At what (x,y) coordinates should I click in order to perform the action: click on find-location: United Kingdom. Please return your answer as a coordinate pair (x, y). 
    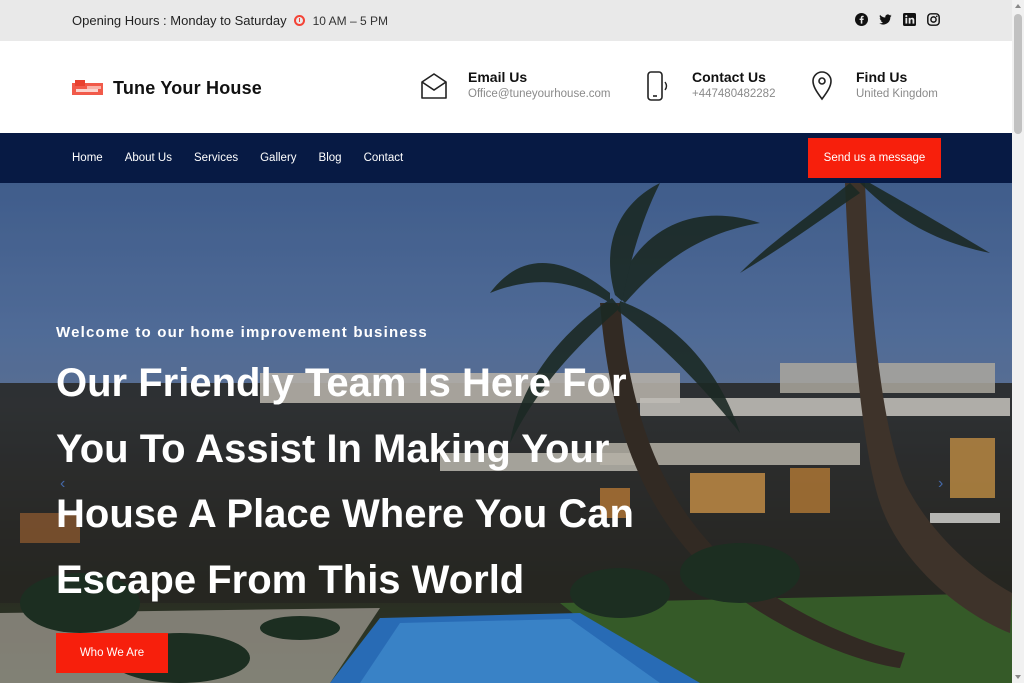
    Looking at the image, I should click on (897, 94).